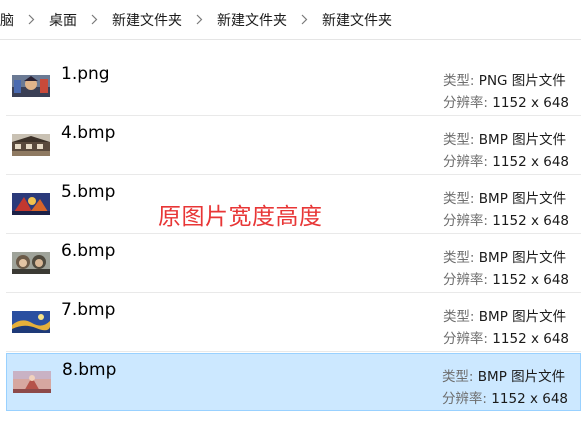 The width and height of the screenshot is (581, 425). Describe the element at coordinates (88, 133) in the screenshot. I see `file-name: 4.bmp` at that location.